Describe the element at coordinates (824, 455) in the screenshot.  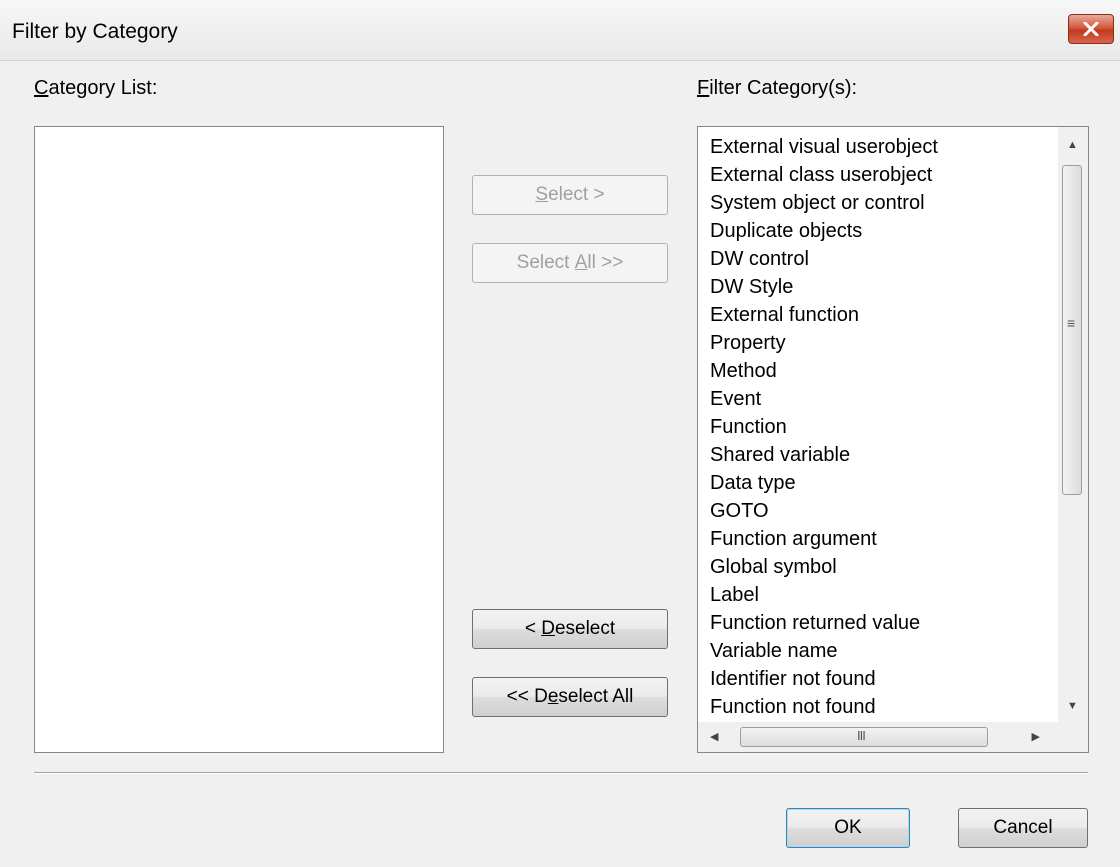
I see `list-item: Shared variable` at that location.